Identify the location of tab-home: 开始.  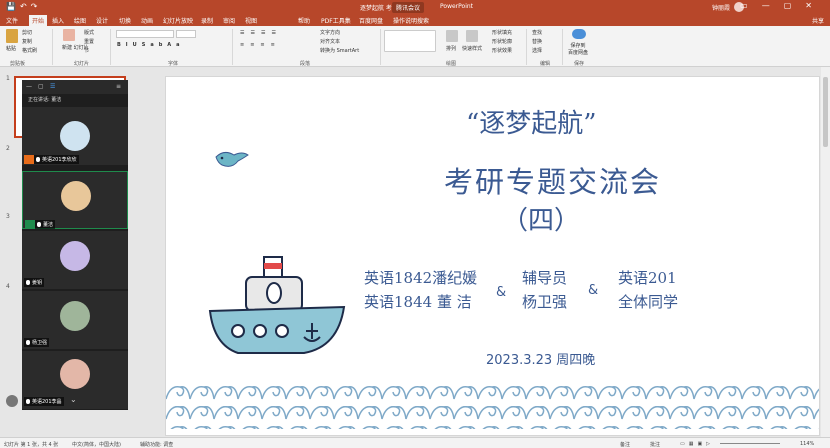
(38, 20).